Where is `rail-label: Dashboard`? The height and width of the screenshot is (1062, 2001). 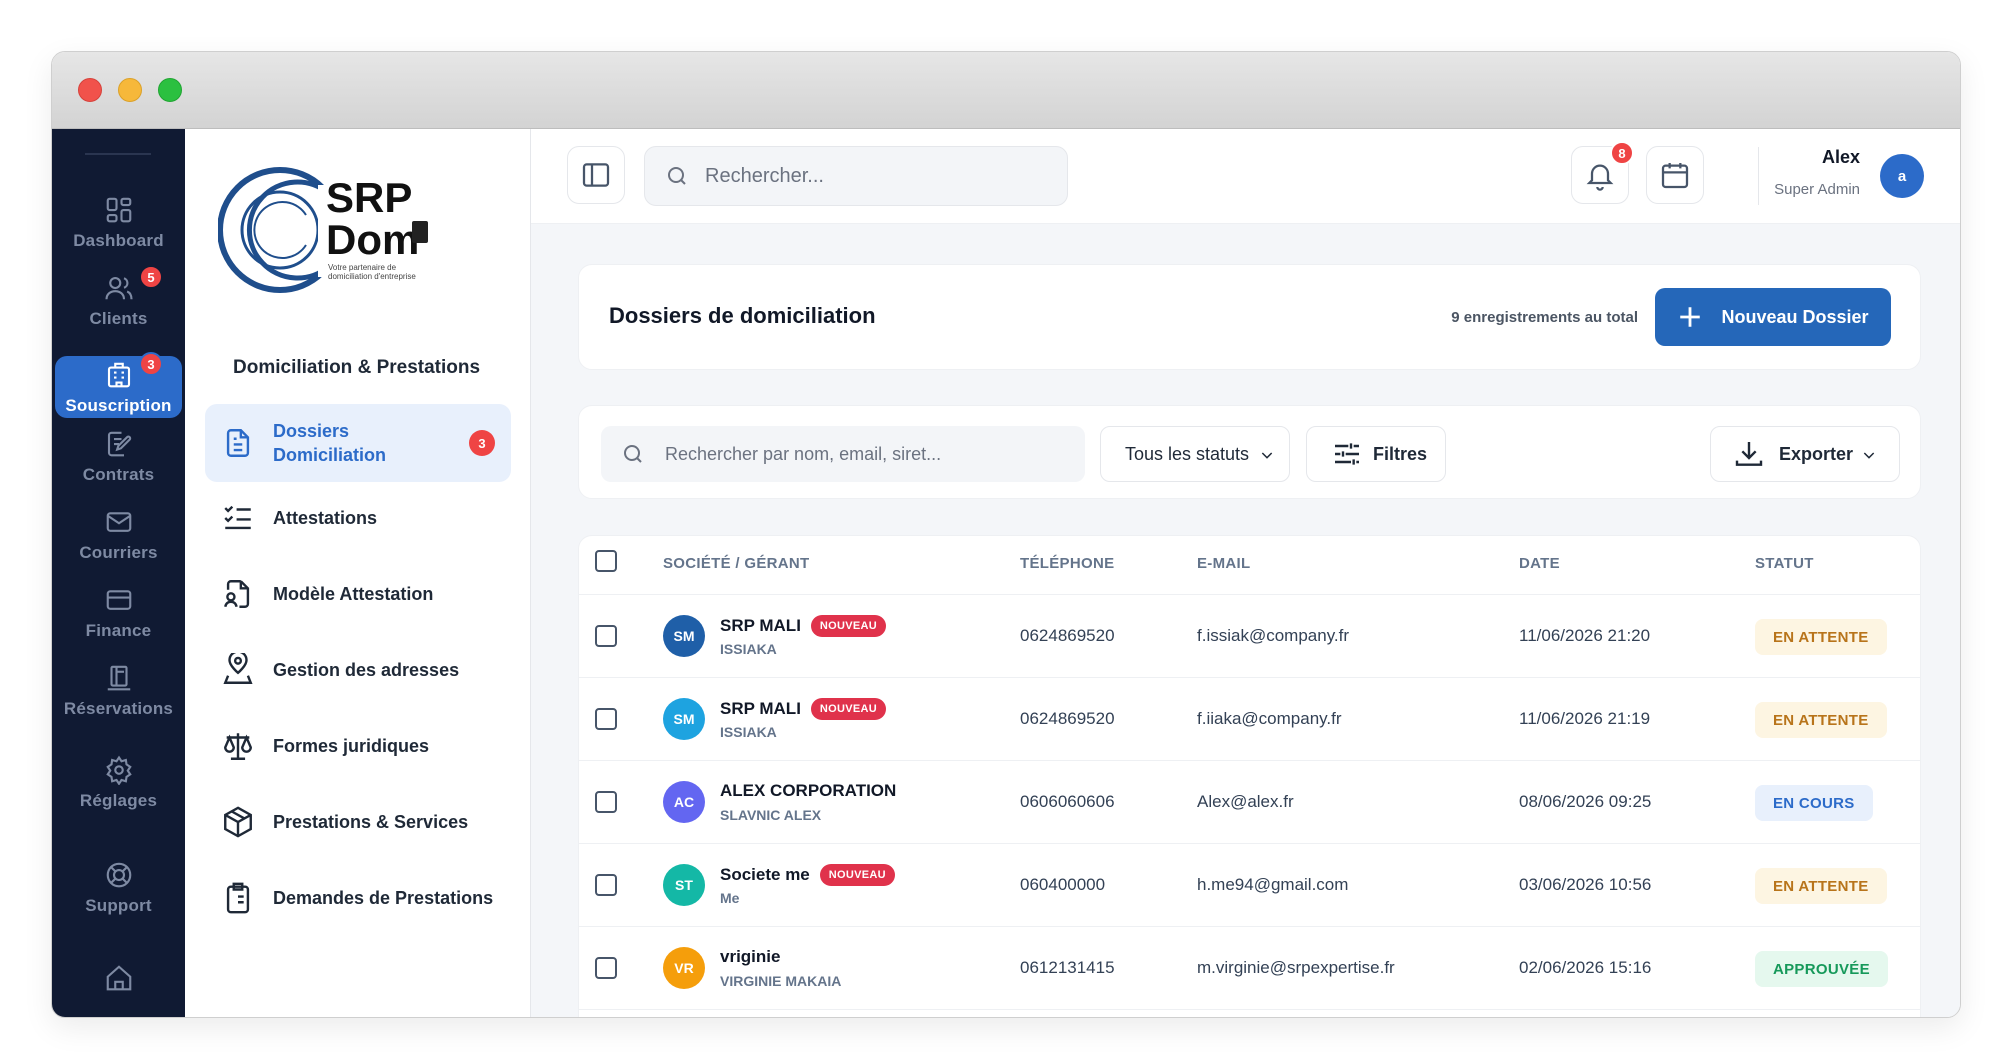
rail-label: Dashboard is located at coordinates (118, 240).